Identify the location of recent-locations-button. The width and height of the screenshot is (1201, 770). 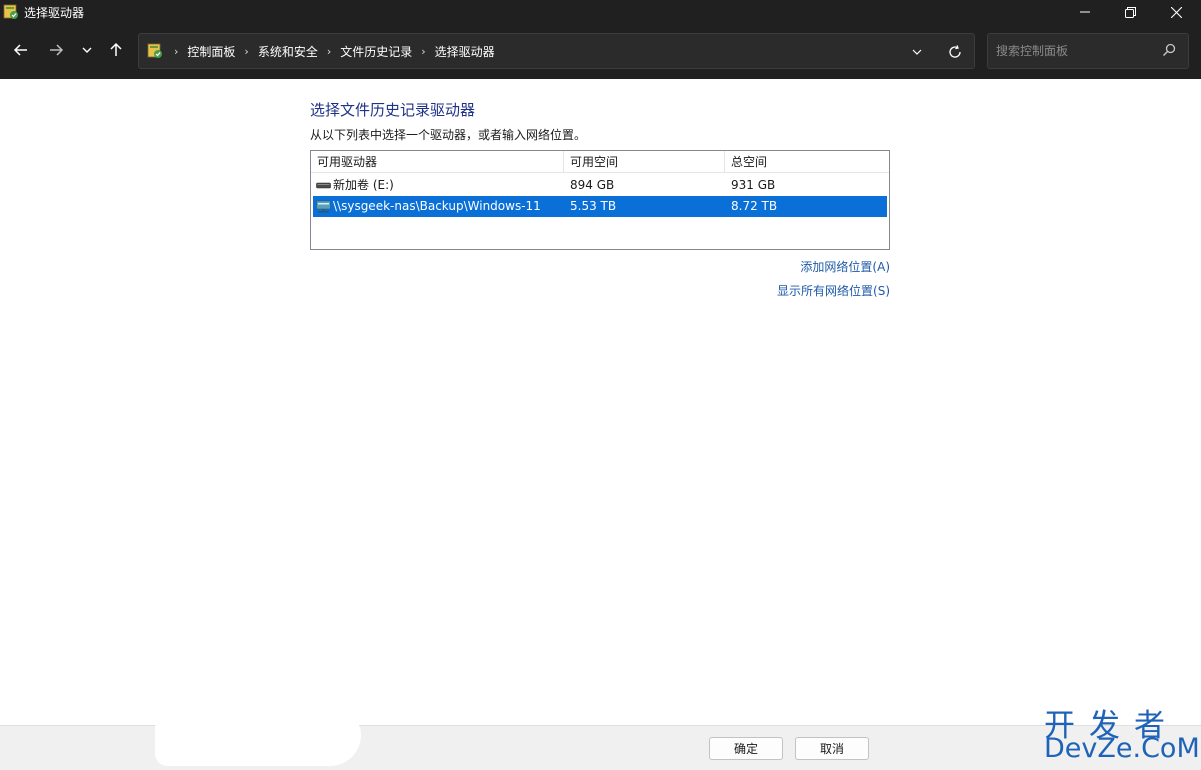
(87, 50).